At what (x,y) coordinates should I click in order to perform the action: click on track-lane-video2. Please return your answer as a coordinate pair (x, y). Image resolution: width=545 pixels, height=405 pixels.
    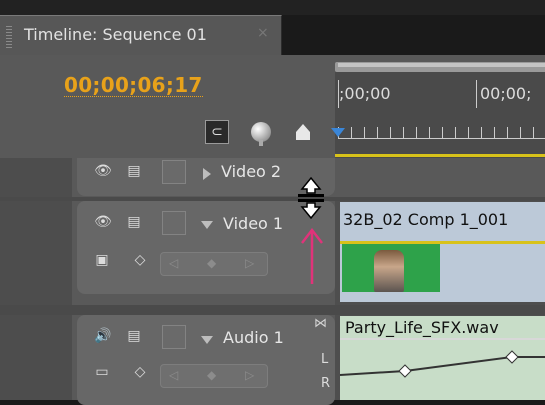
    Looking at the image, I should click on (440, 178).